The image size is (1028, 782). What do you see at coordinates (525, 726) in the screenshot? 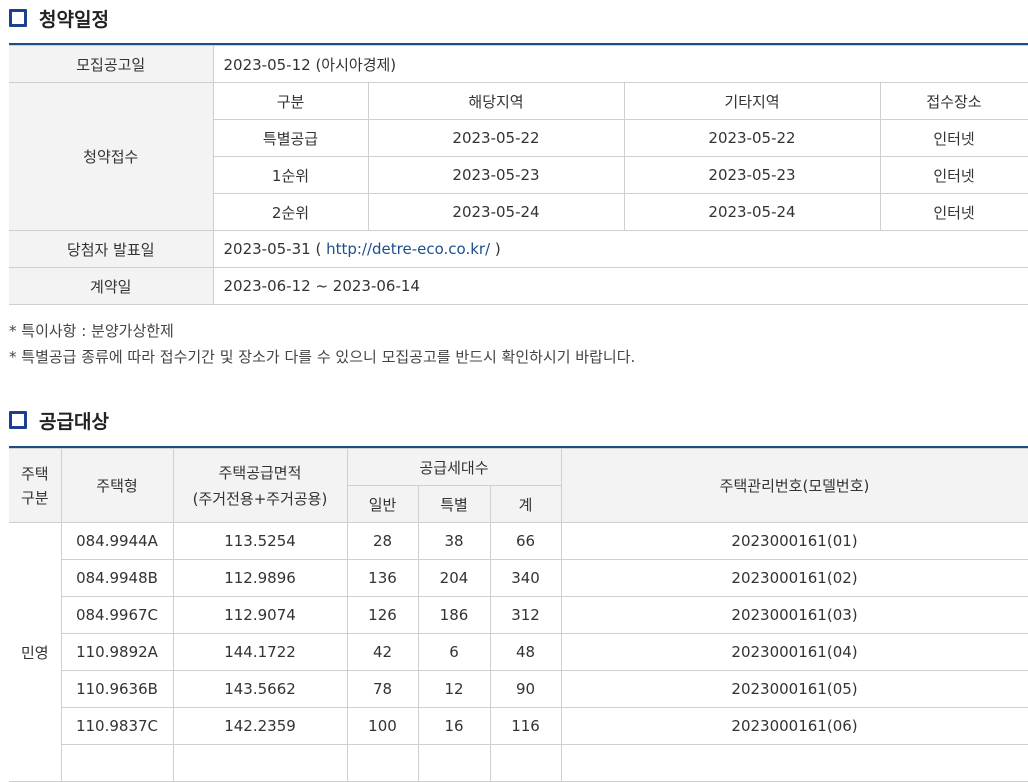
I see `units-total: 116` at bounding box center [525, 726].